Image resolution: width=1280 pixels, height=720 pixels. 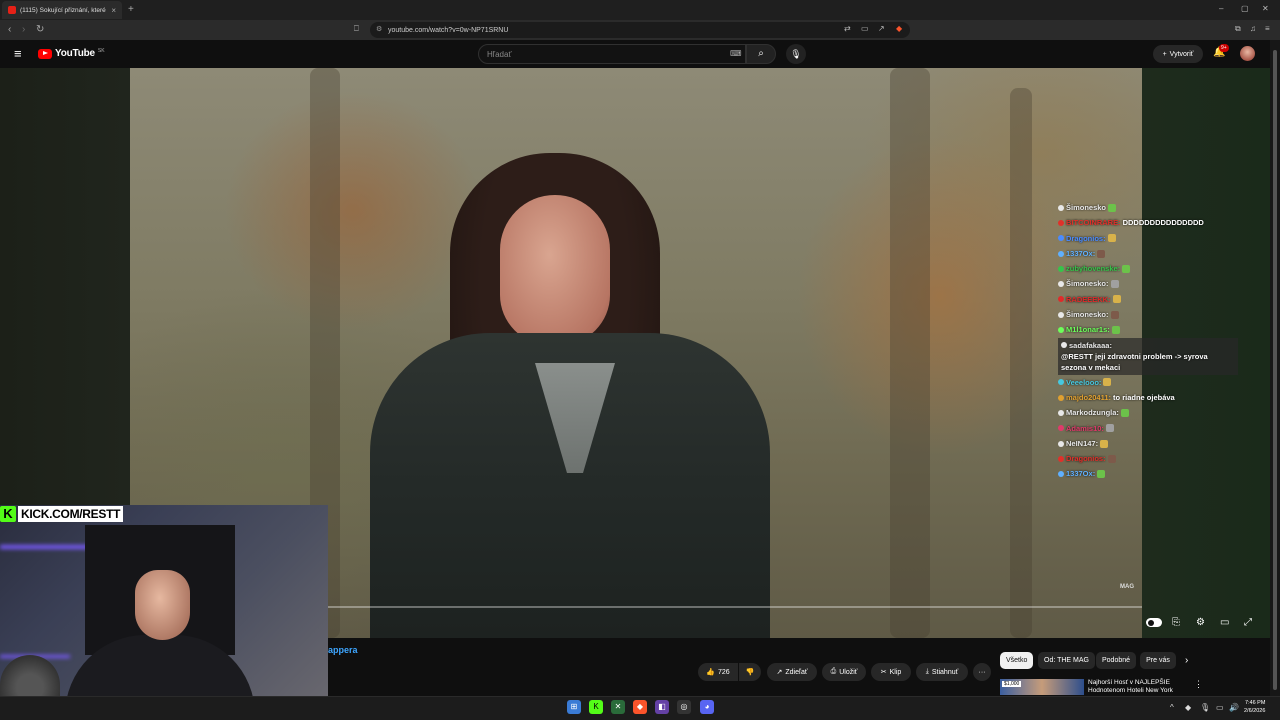 What do you see at coordinates (596, 707) in the screenshot?
I see `kick-app-icon: K` at bounding box center [596, 707].